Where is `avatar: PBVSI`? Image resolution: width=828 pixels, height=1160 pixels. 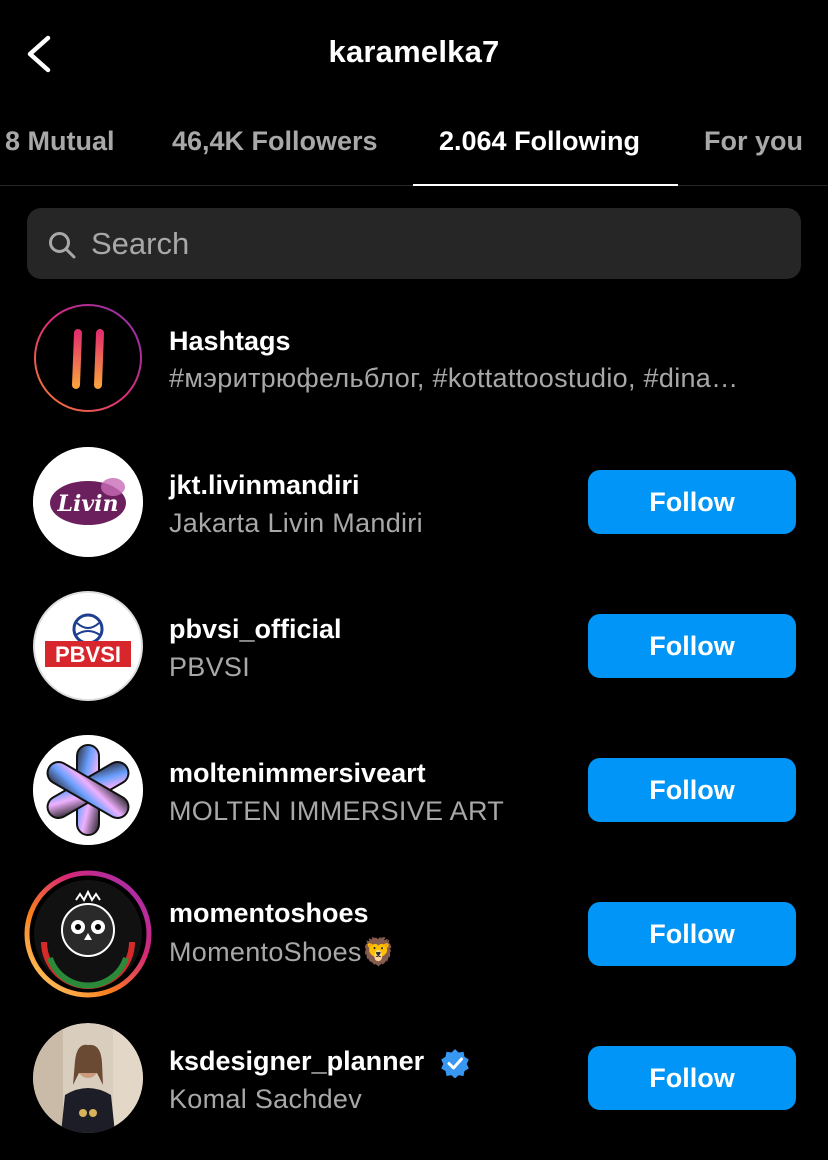 avatar: PBVSI is located at coordinates (88, 646).